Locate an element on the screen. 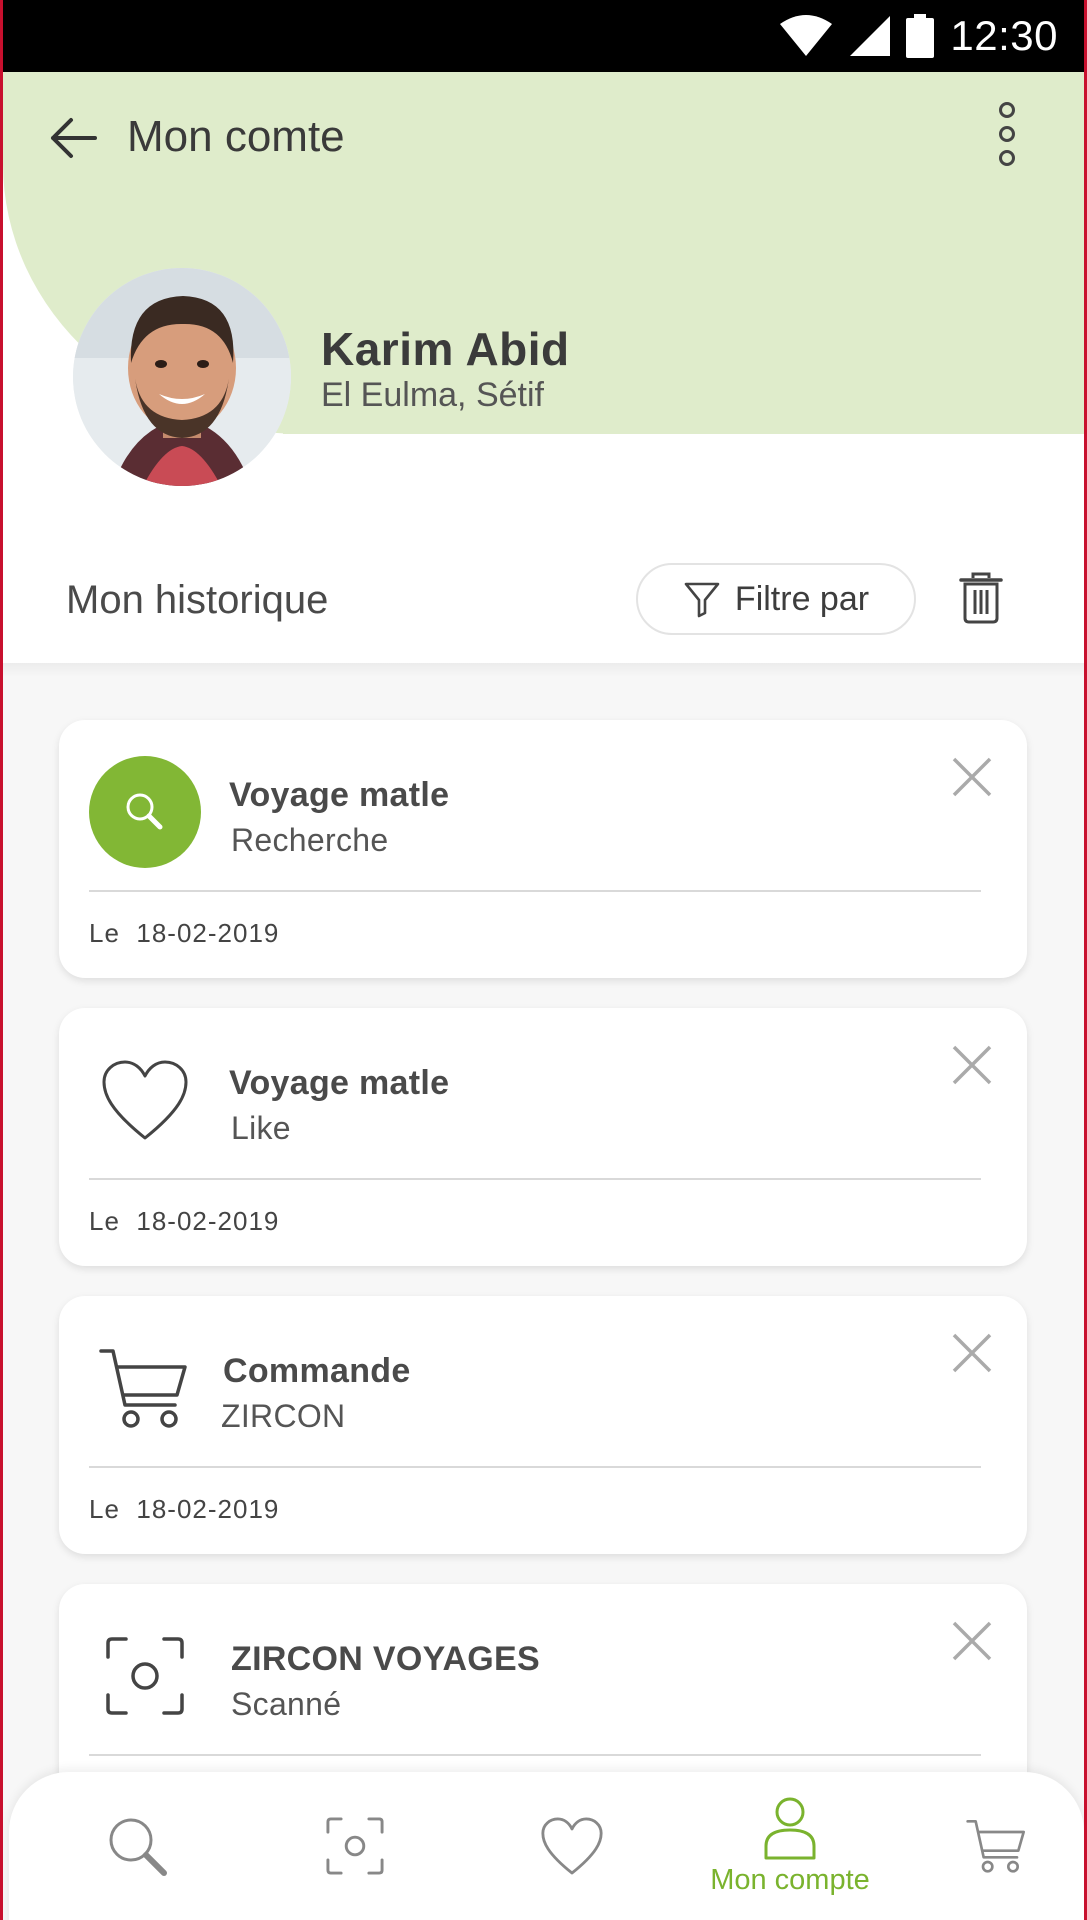 This screenshot has height=1920, width=1087. signal-icon is located at coordinates (870, 36).